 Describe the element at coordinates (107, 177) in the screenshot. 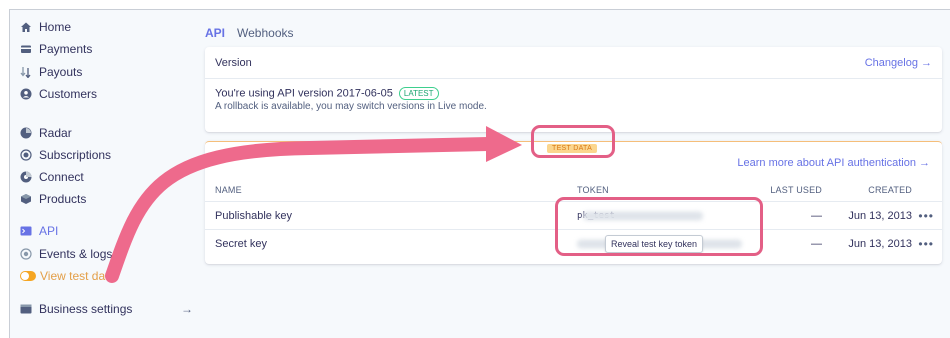

I see `sidebar-item-connect: Connect` at that location.